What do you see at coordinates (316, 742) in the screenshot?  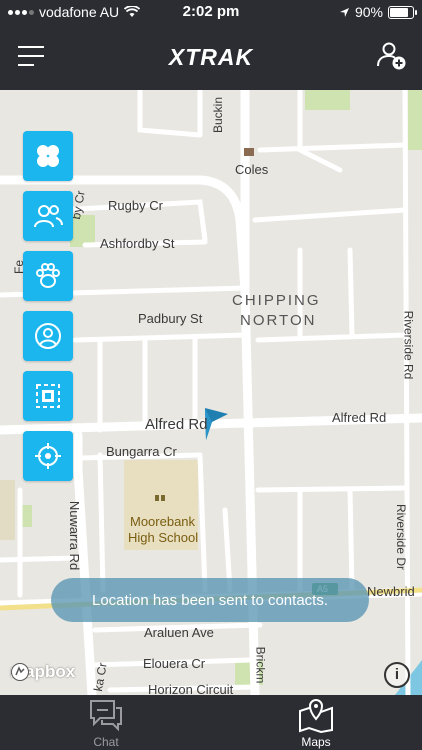 I see `tab-label: Maps` at bounding box center [316, 742].